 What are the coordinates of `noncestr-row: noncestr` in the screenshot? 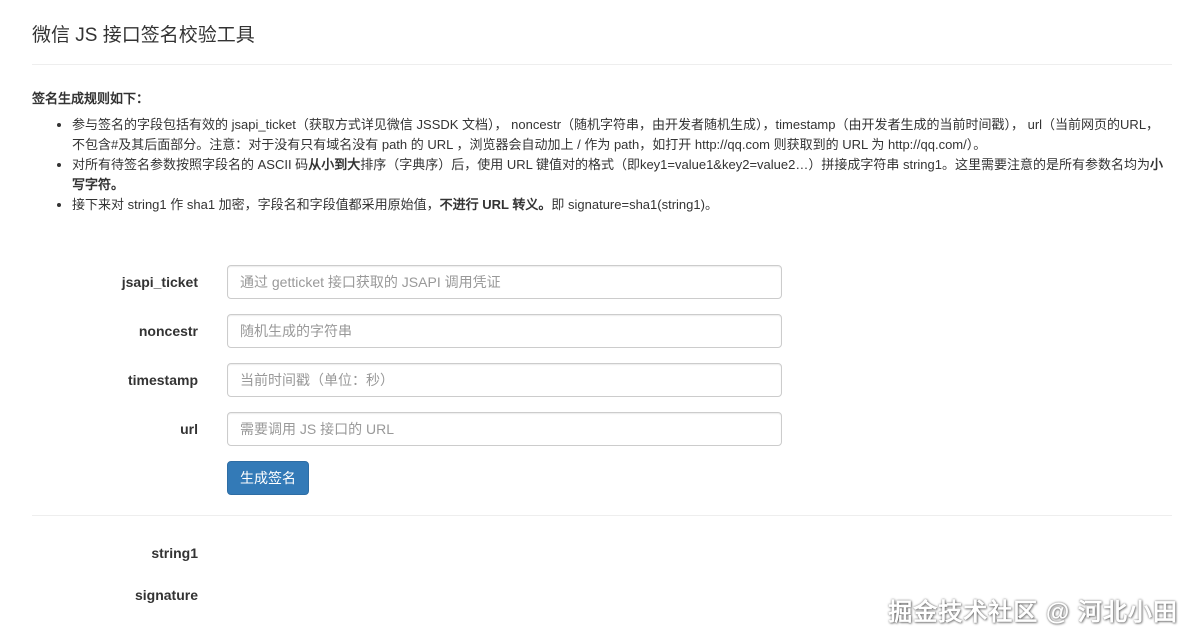 It's located at (412, 331).